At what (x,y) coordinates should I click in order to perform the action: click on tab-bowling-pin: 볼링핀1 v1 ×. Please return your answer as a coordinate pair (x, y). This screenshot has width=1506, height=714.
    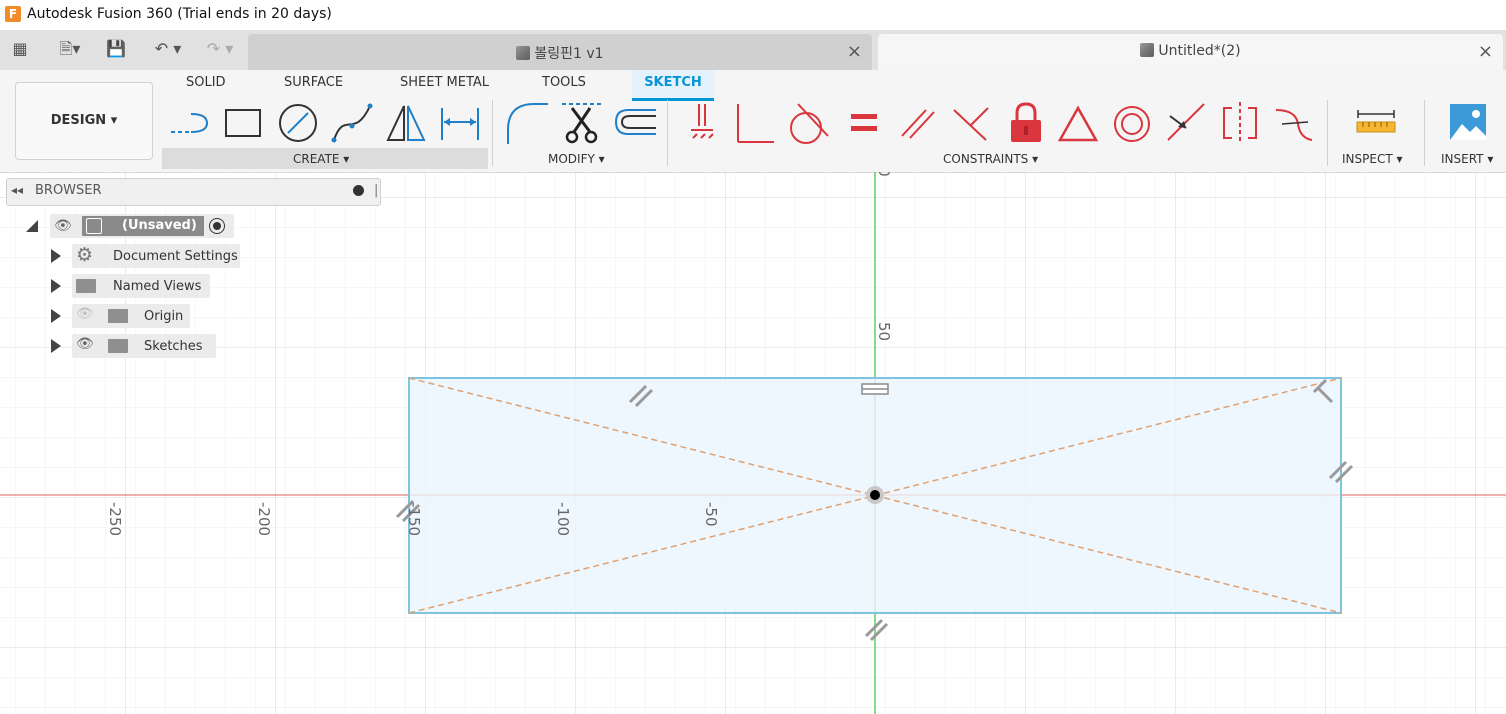
    Looking at the image, I should click on (560, 52).